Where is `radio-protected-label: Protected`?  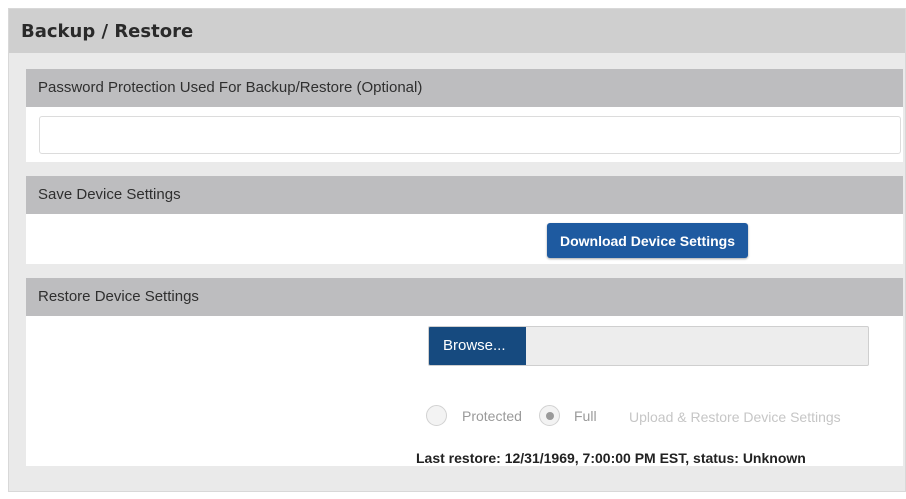 radio-protected-label: Protected is located at coordinates (492, 416).